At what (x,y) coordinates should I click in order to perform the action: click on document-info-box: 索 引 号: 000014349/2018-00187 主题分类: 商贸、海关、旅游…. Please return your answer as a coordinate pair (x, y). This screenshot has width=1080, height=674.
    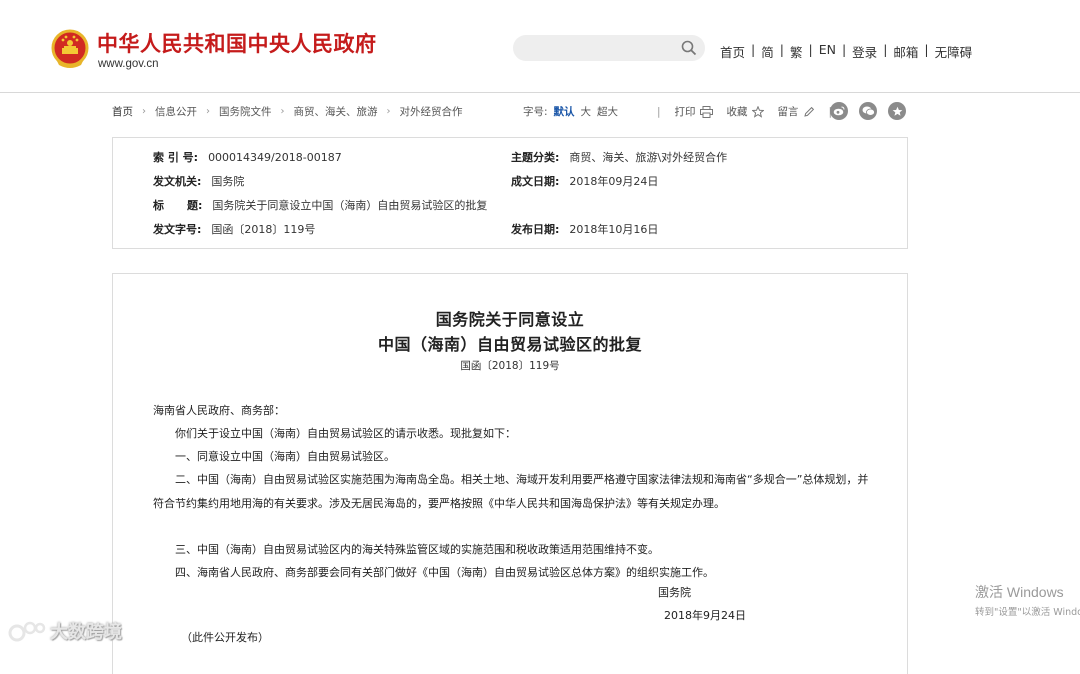
    Looking at the image, I should click on (510, 193).